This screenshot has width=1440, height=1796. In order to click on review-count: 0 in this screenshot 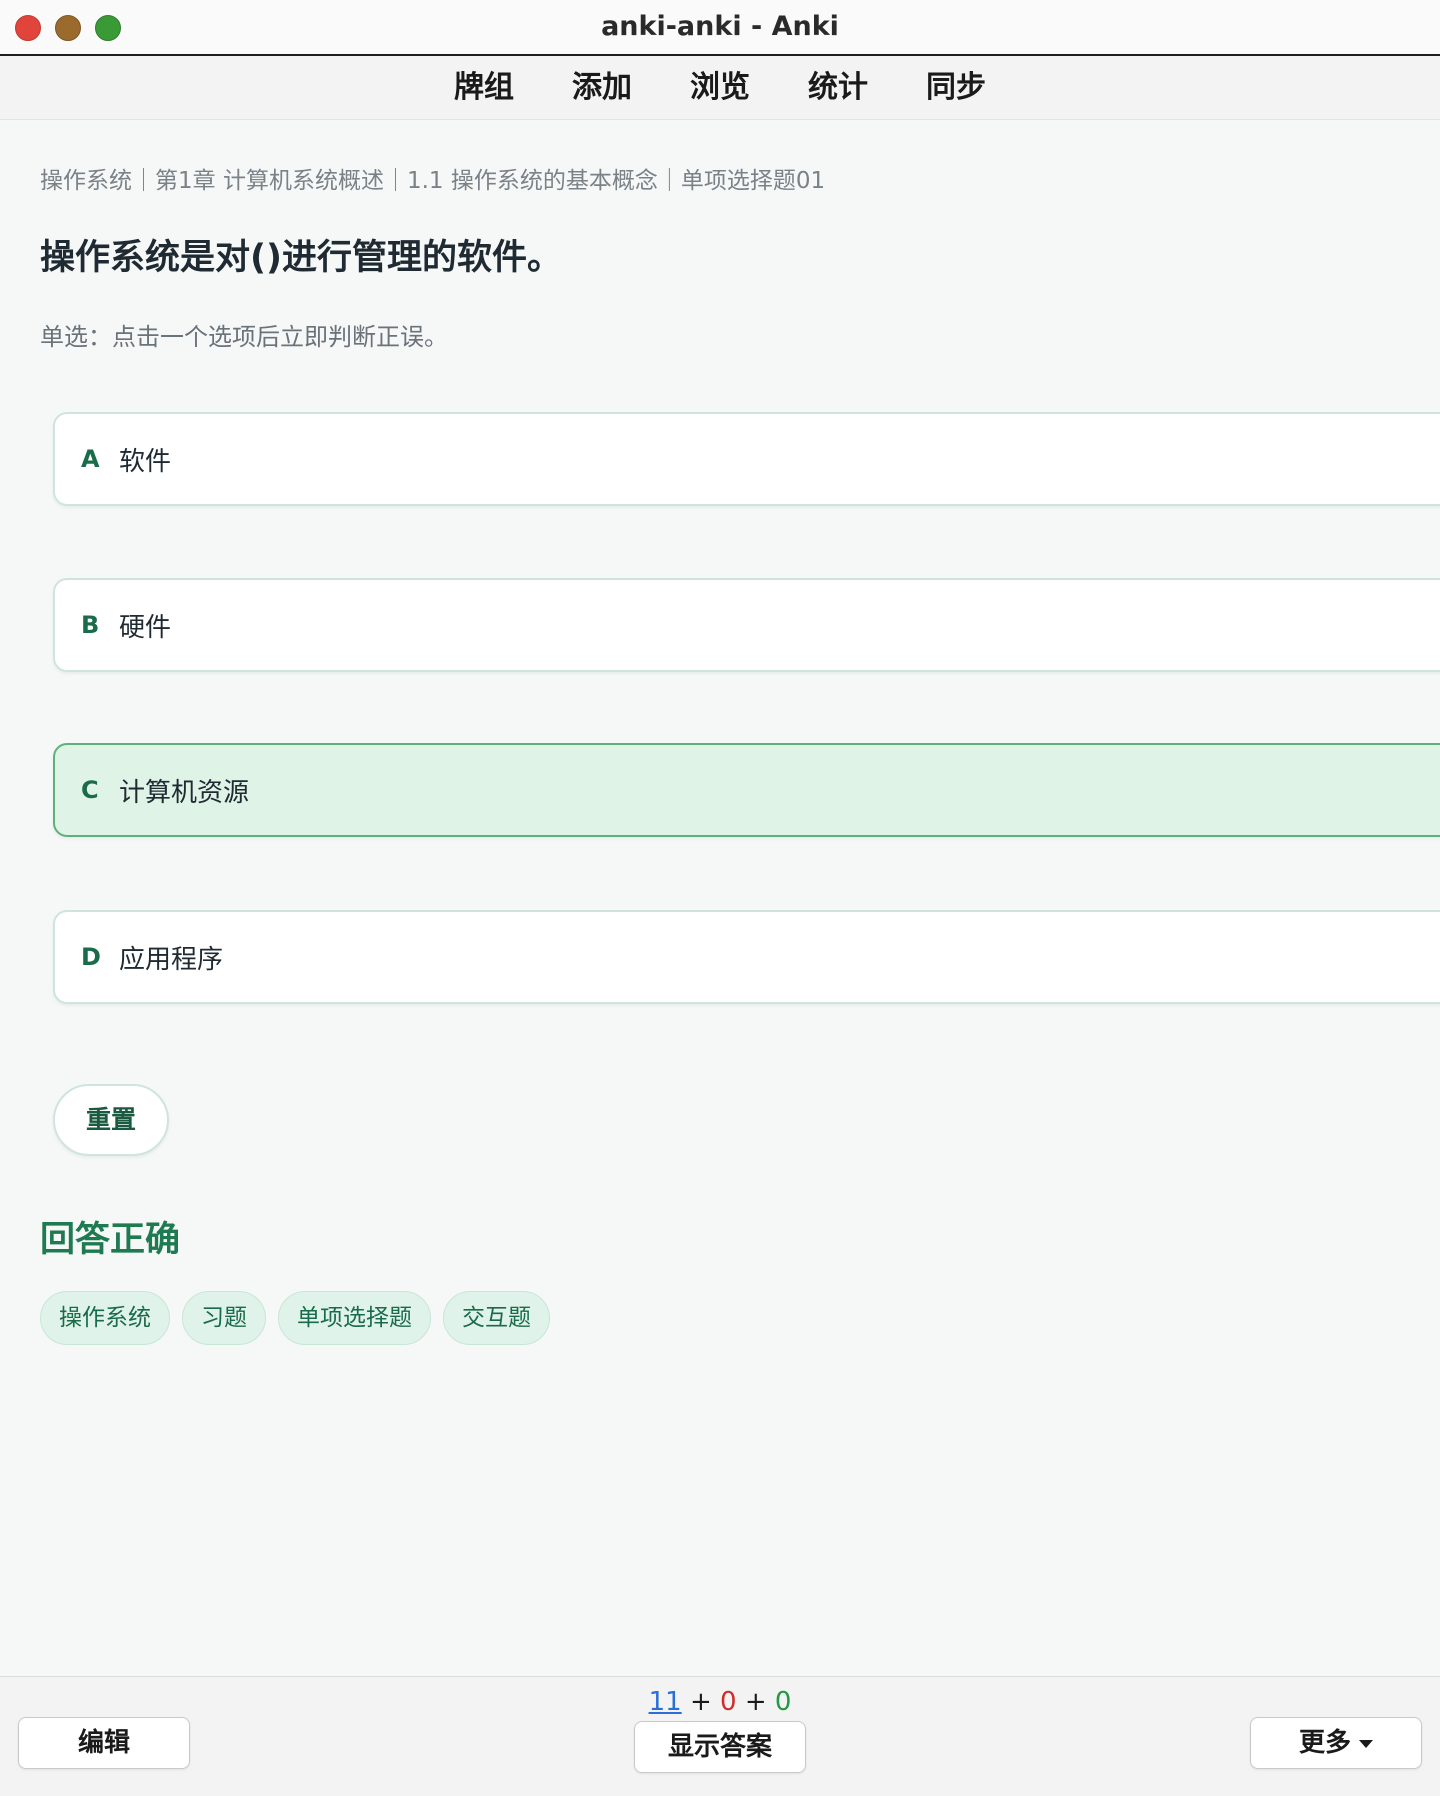, I will do `click(783, 1702)`.